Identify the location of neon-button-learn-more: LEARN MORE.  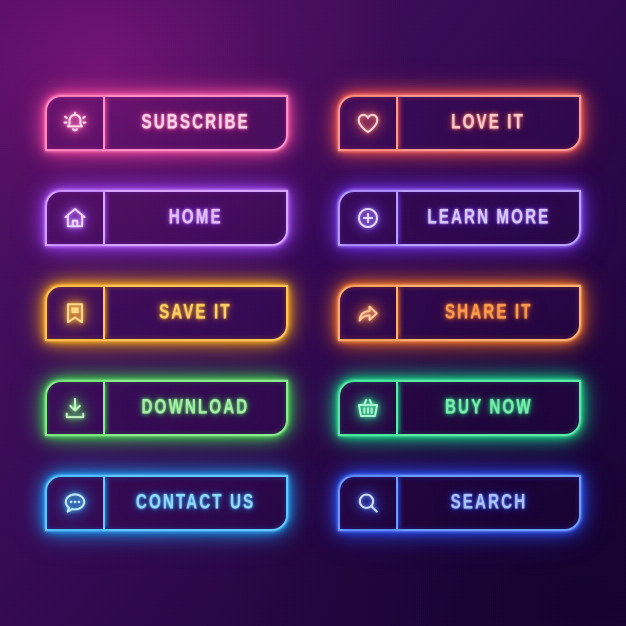
(459, 218).